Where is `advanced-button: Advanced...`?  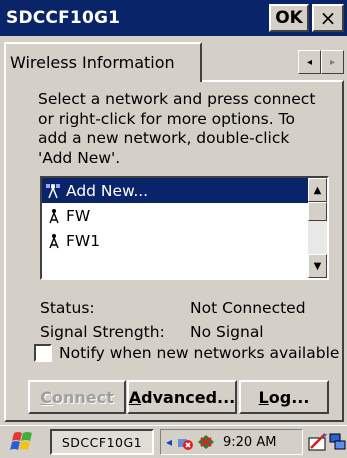
advanced-button: Advanced... is located at coordinates (182, 397).